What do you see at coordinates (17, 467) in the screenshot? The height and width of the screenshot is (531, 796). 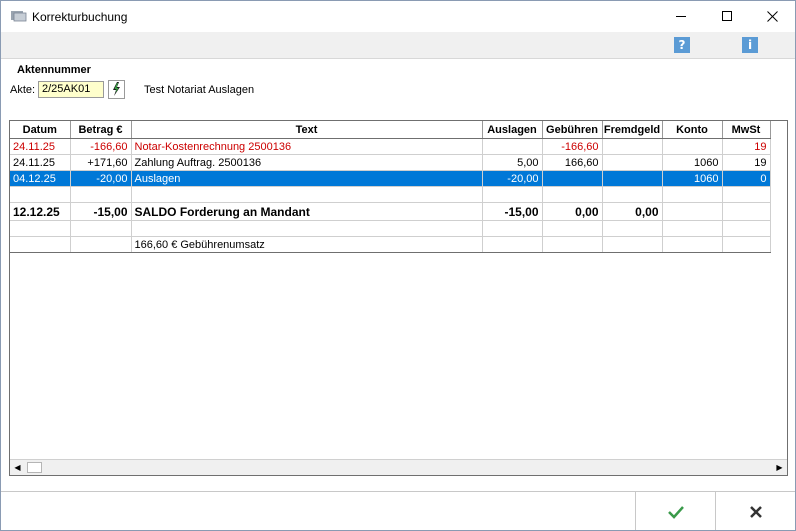 I see `scroll-left-icon: ◀` at bounding box center [17, 467].